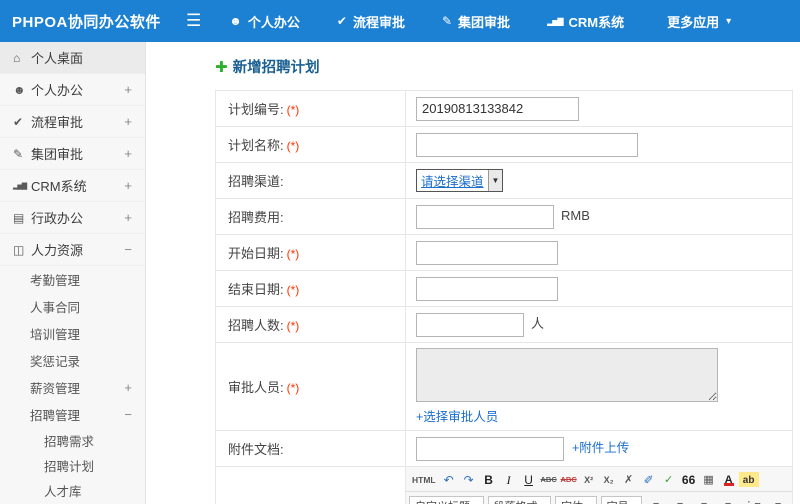  I want to click on italic-button: I, so click(509, 479).